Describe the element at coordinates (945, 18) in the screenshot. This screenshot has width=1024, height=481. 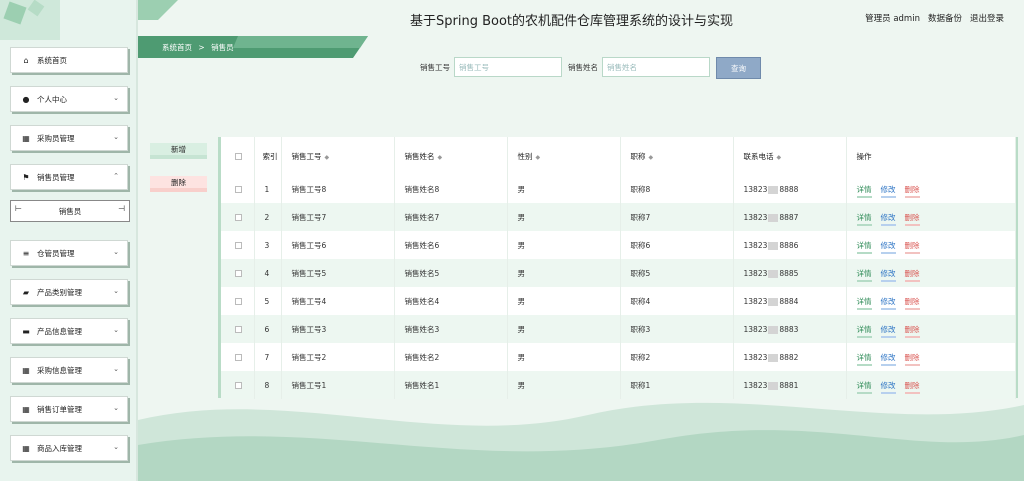
I see `backup-link: 数据备份` at that location.